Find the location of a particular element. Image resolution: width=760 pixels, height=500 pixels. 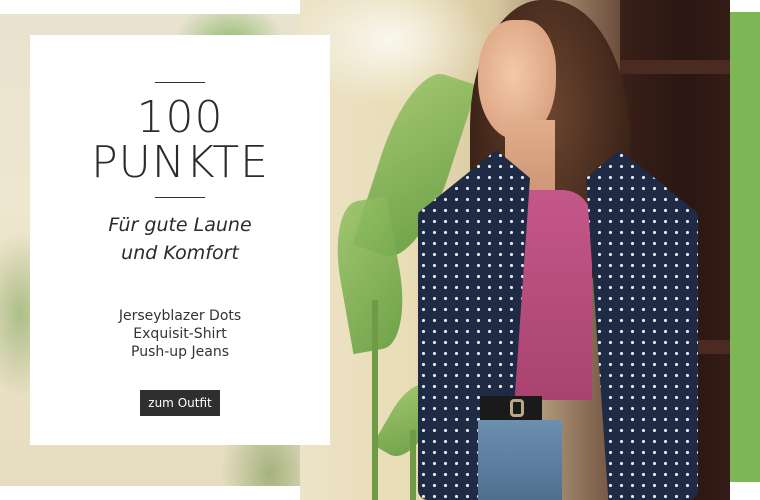

divider-top is located at coordinates (180, 82).